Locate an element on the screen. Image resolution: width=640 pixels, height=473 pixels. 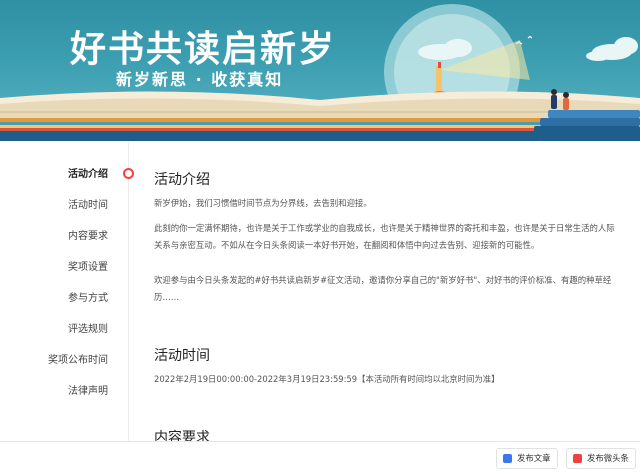
bottom-action-bar: 发布文章 发布微头条 is located at coordinates (320, 457).